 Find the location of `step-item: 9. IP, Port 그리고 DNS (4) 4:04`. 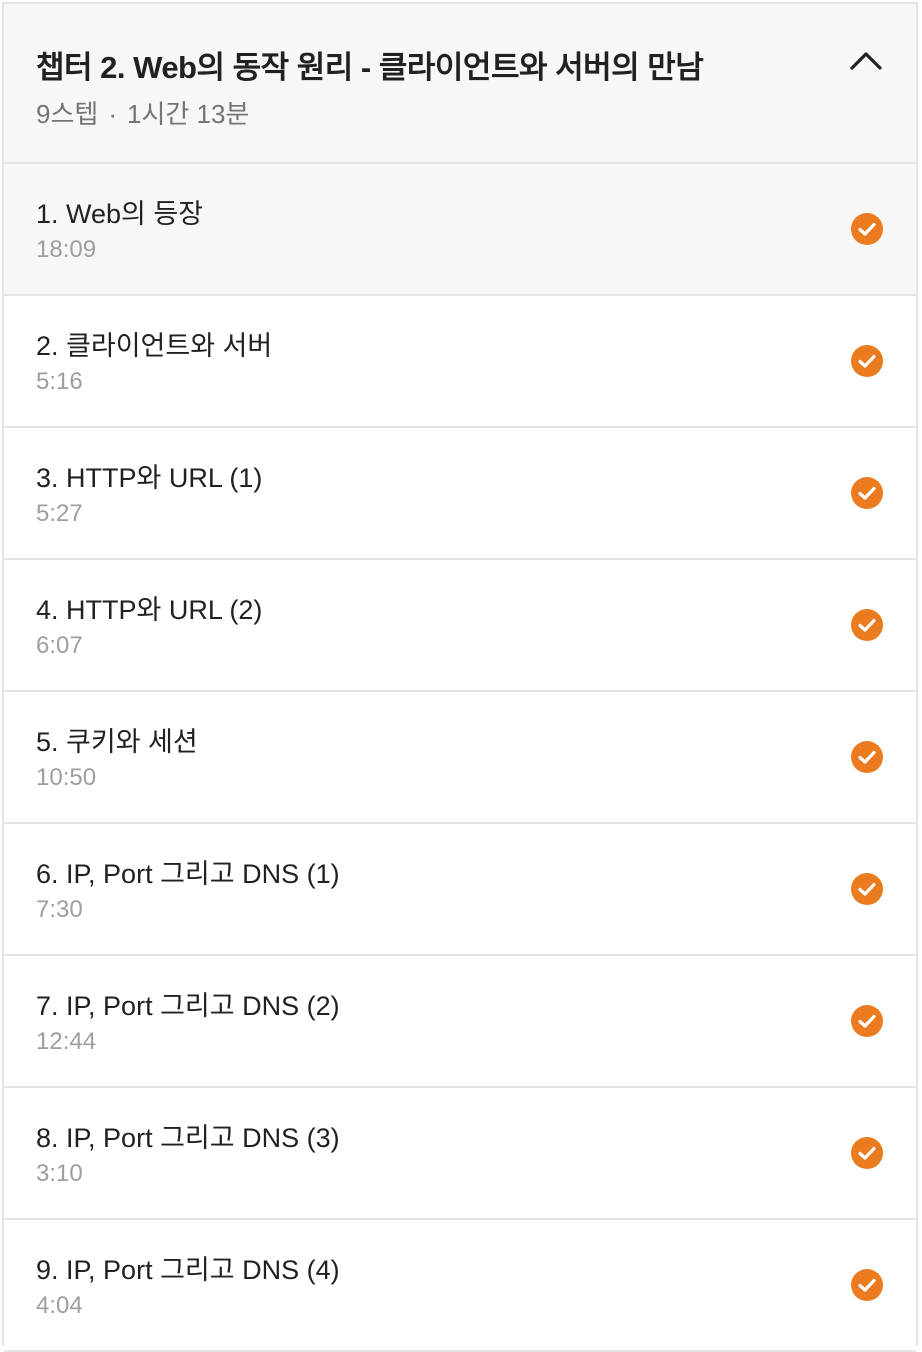

step-item: 9. IP, Port 그리고 DNS (4) 4:04 is located at coordinates (460, 1286).